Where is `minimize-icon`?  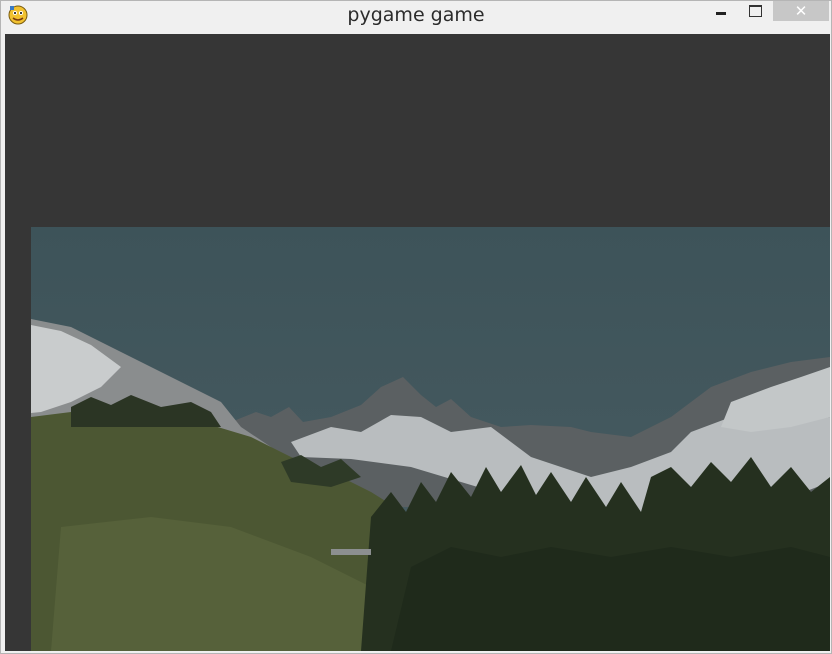
minimize-icon is located at coordinates (721, 13).